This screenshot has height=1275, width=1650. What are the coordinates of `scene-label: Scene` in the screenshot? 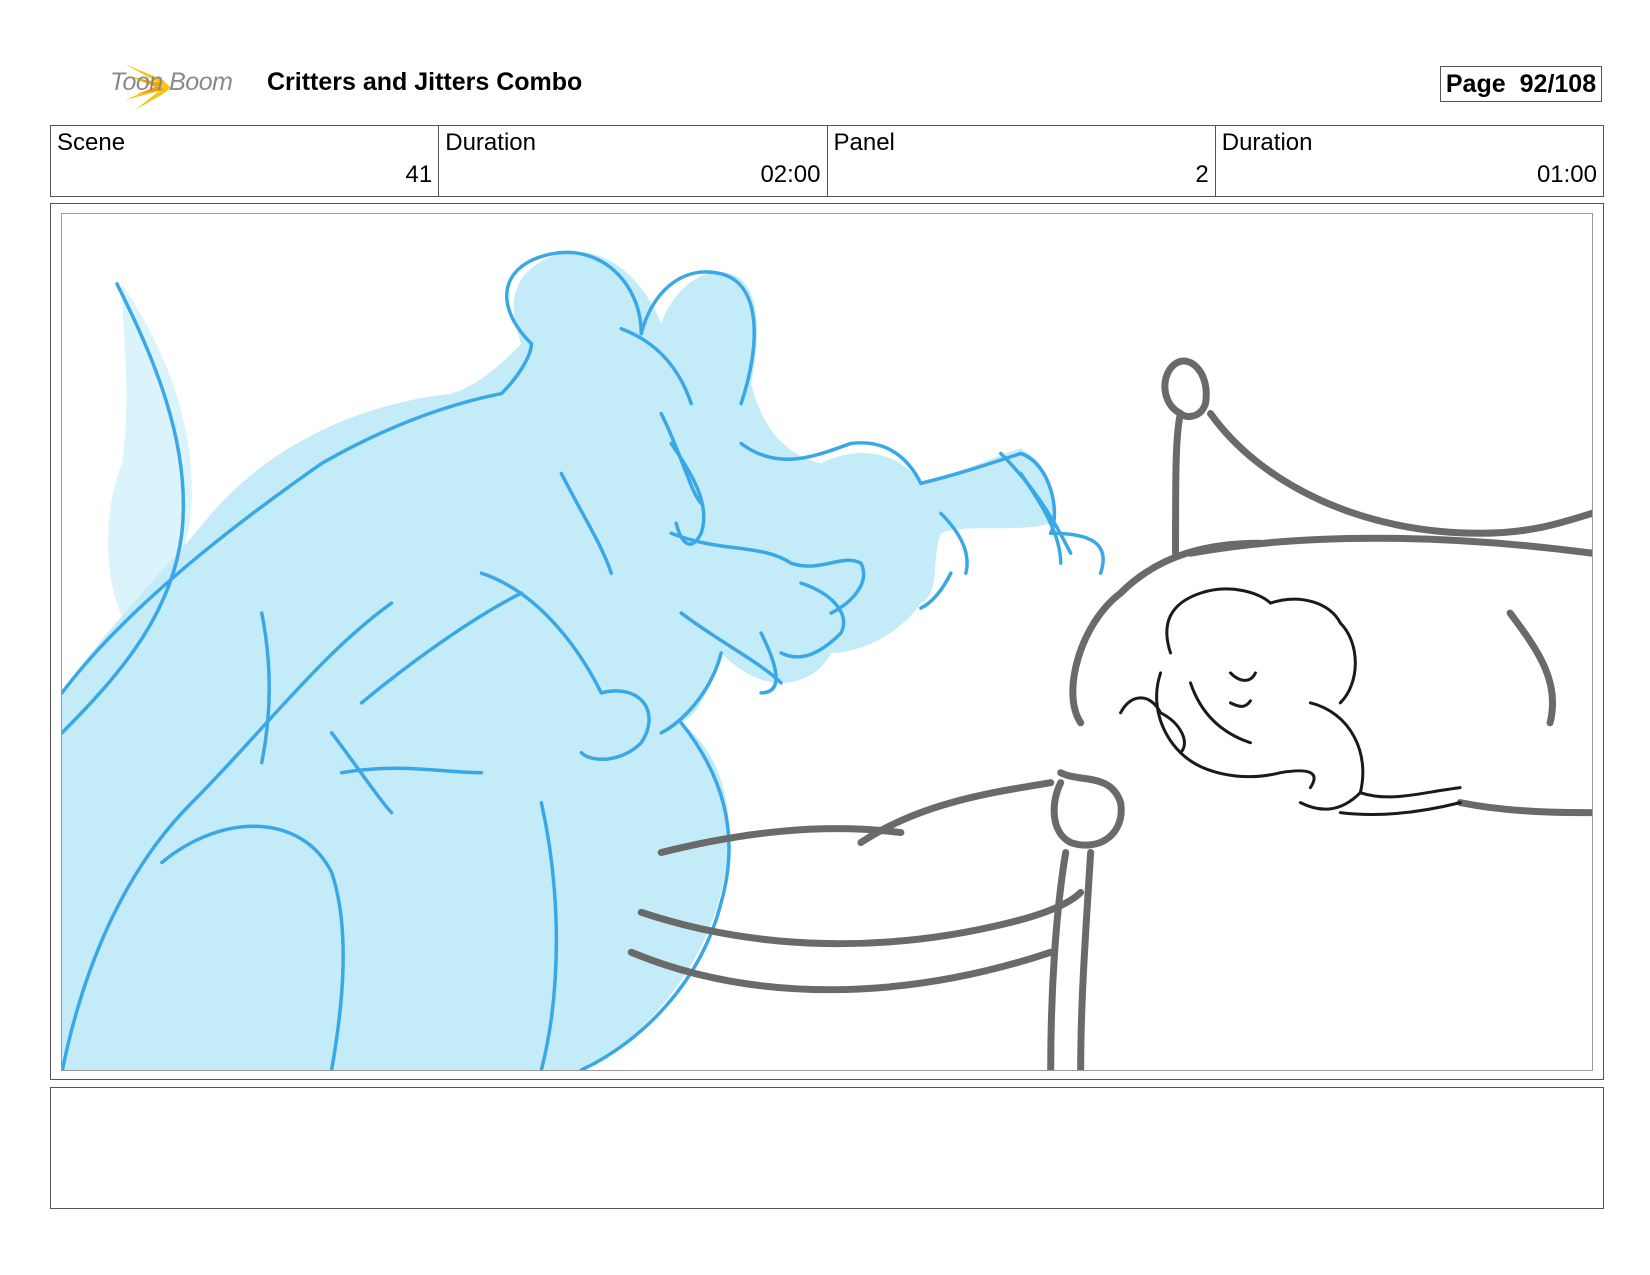 It's located at (91, 142).